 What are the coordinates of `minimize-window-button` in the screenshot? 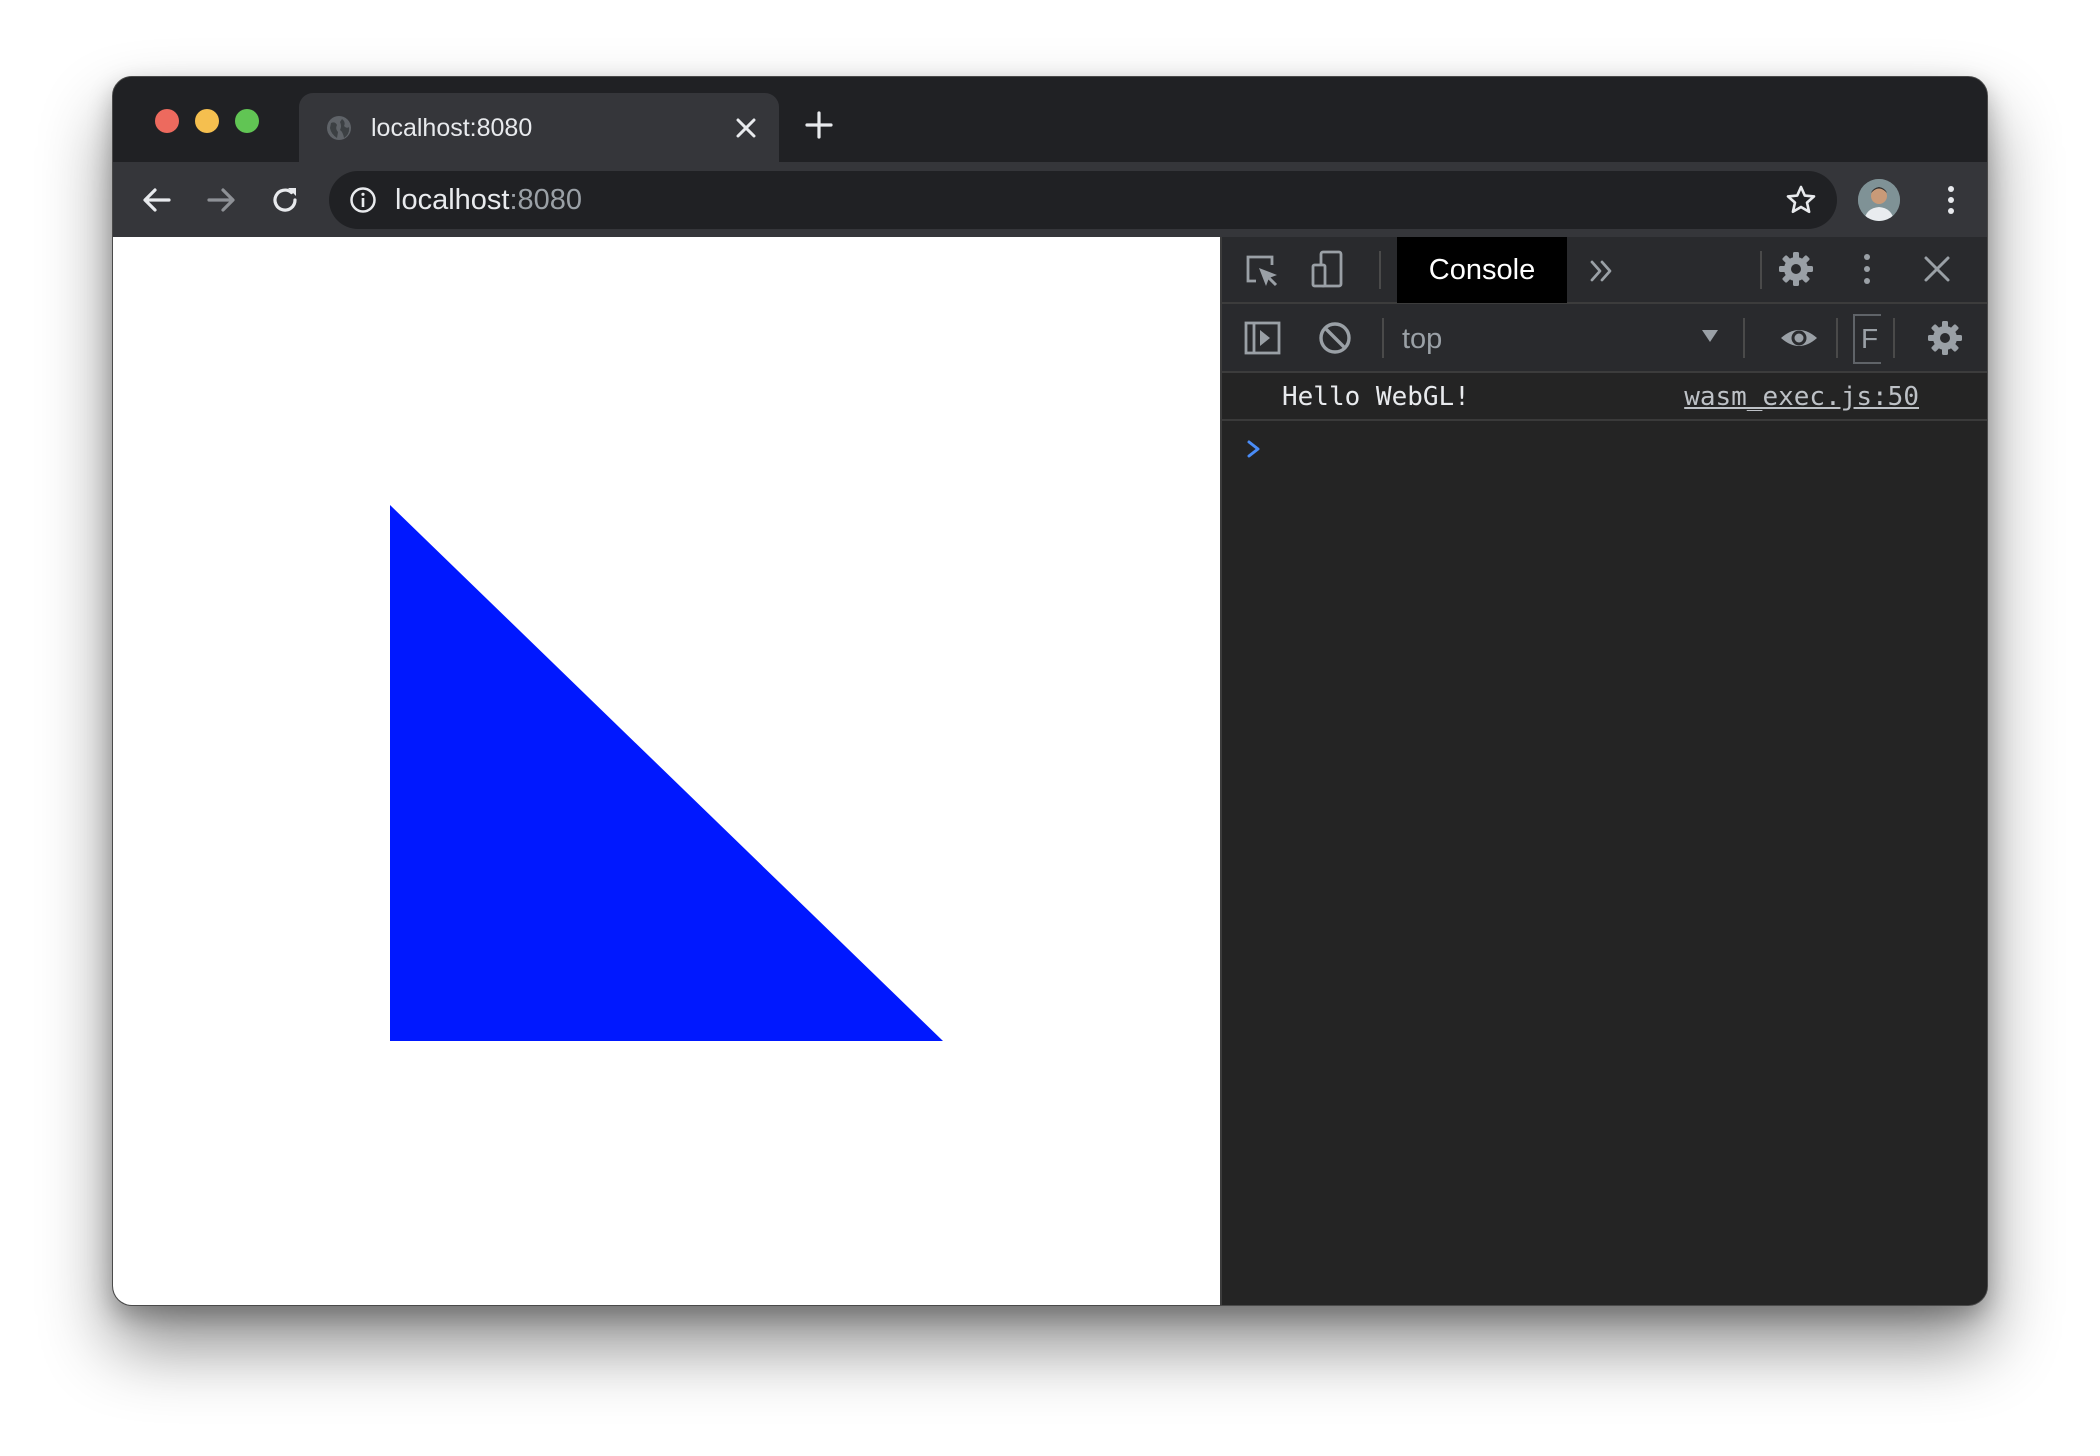 It's located at (207, 121).